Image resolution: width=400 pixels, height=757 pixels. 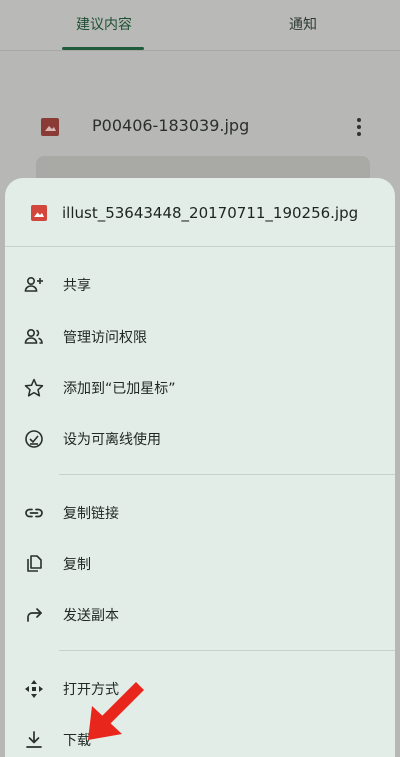 I want to click on menu-item-label: 复制链接, so click(x=91, y=514).